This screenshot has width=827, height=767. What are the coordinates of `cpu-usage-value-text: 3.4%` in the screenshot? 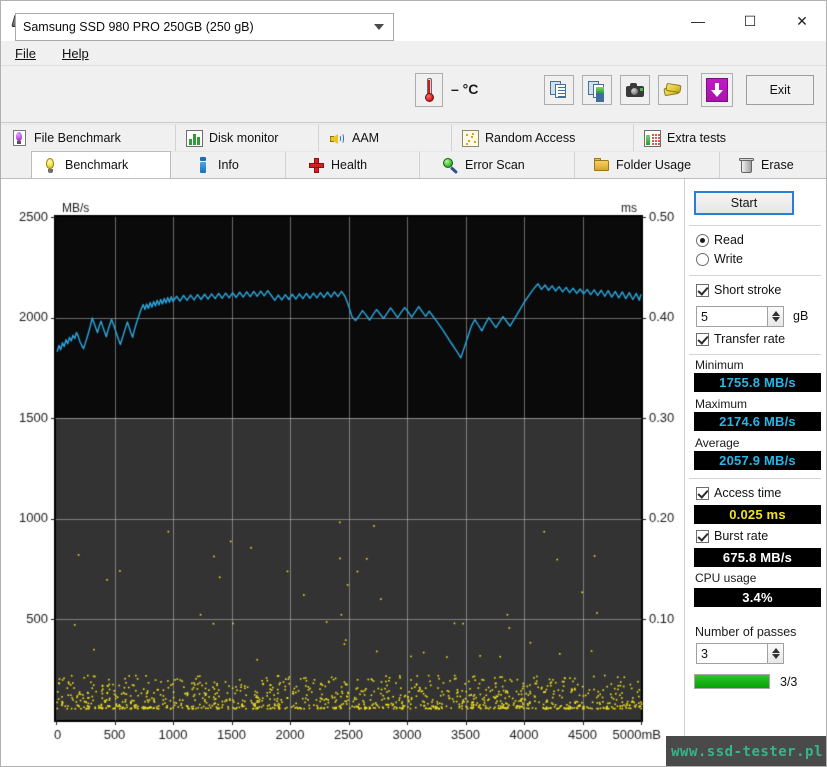 It's located at (757, 597).